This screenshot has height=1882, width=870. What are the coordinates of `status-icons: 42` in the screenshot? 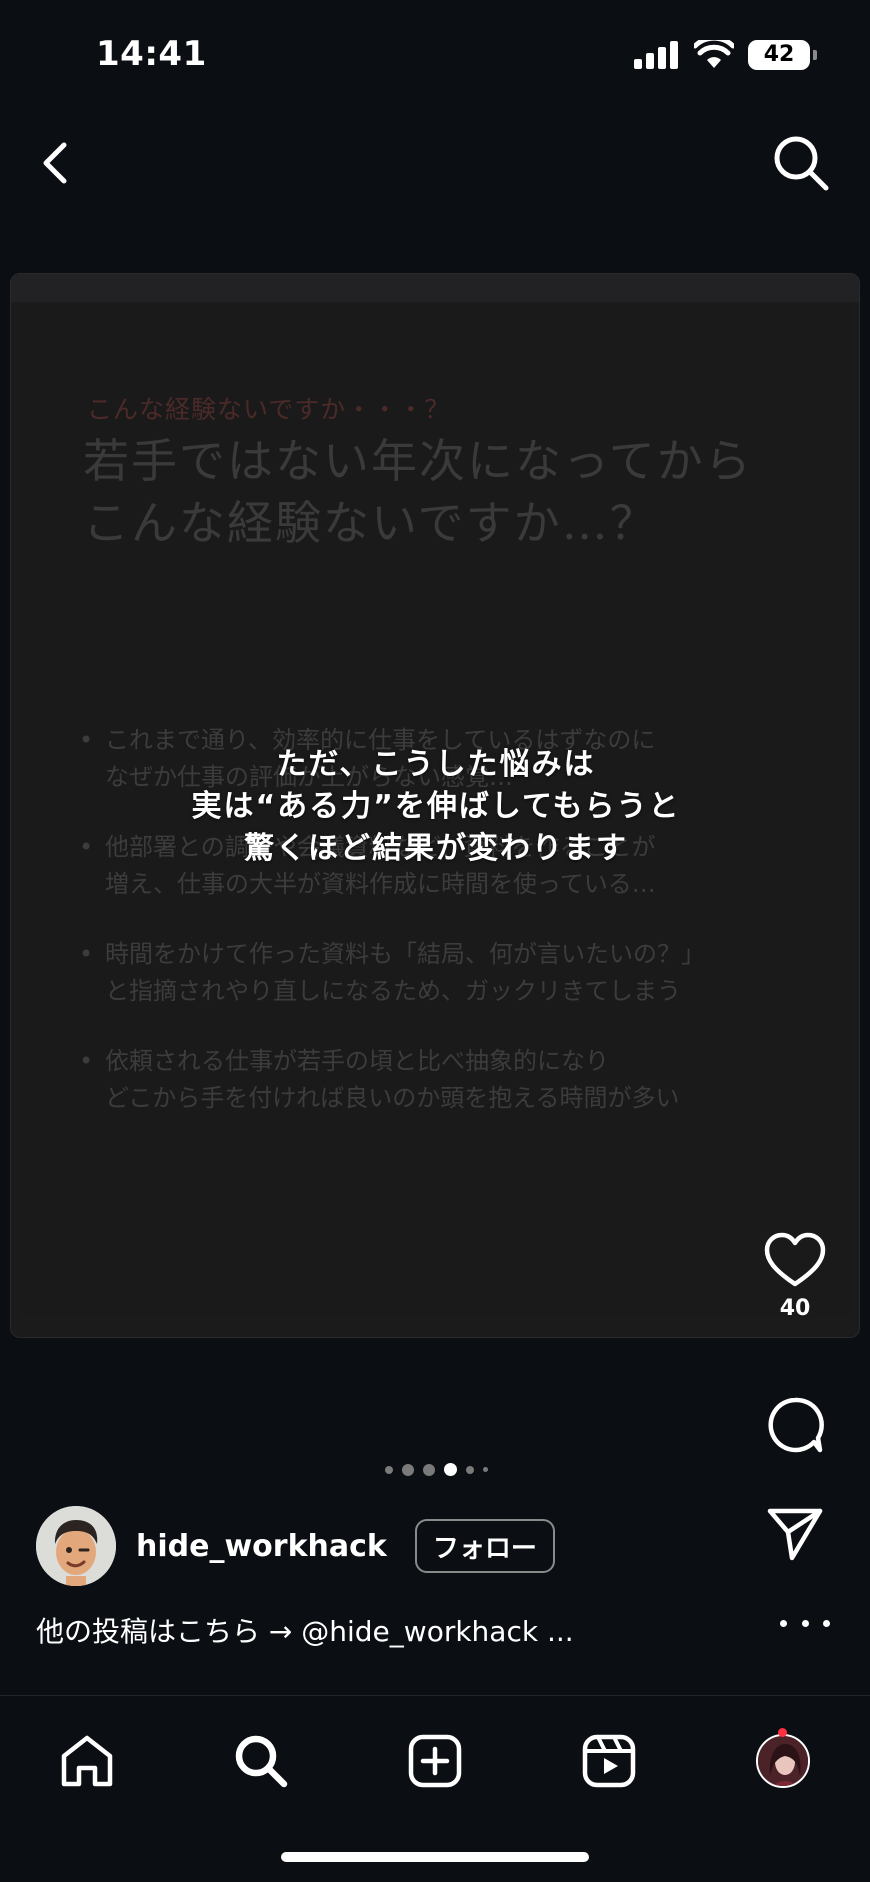 It's located at (725, 55).